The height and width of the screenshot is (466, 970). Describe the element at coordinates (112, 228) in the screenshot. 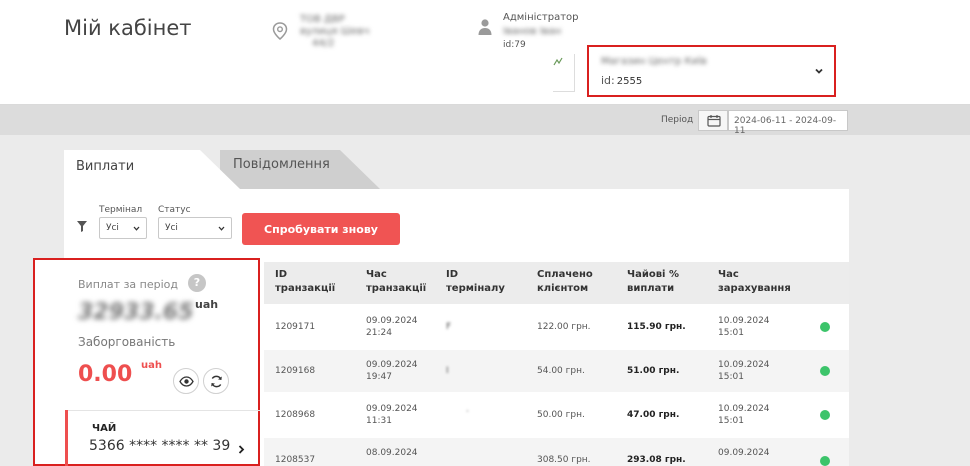

I see `terminal-filter-value: Усі` at that location.